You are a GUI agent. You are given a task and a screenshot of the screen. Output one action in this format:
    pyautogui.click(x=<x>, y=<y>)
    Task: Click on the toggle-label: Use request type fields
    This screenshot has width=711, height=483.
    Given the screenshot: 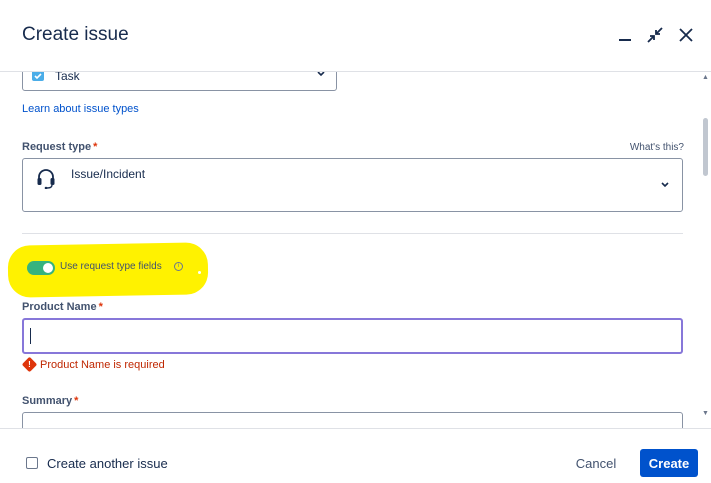 What is the action you would take?
    pyautogui.click(x=111, y=266)
    